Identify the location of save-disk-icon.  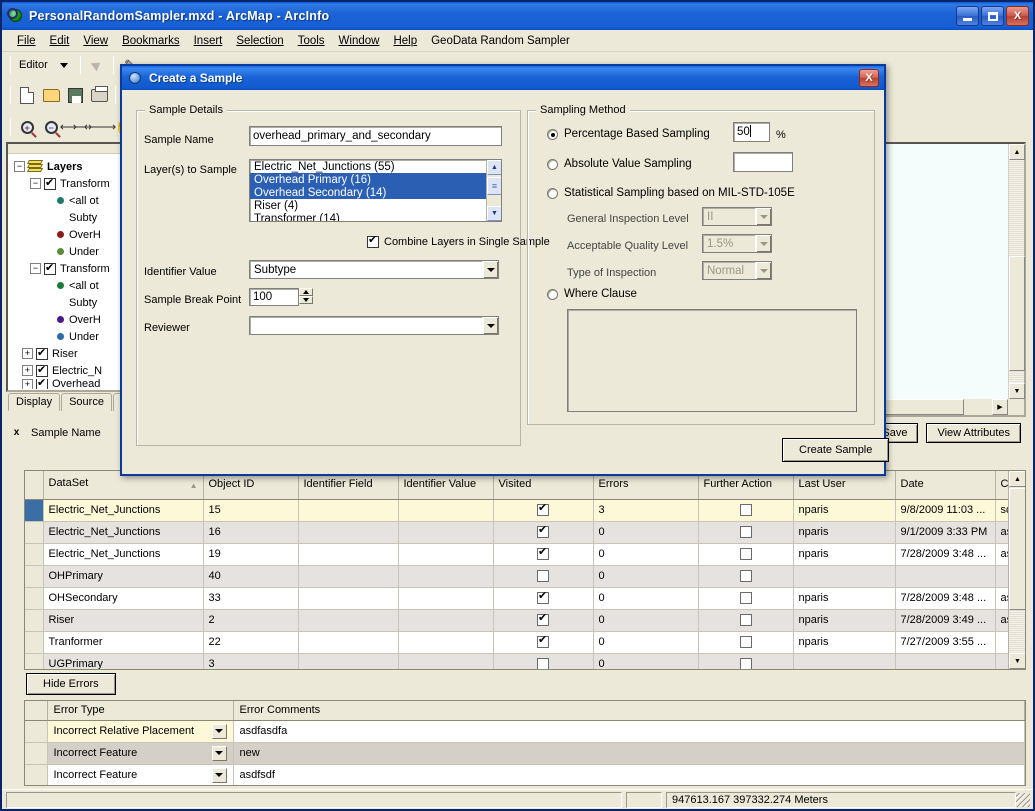
(75, 95).